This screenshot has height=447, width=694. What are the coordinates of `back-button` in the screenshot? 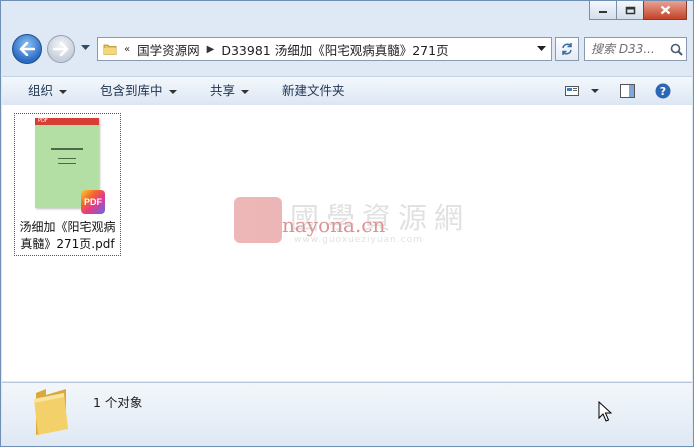 It's located at (27, 49).